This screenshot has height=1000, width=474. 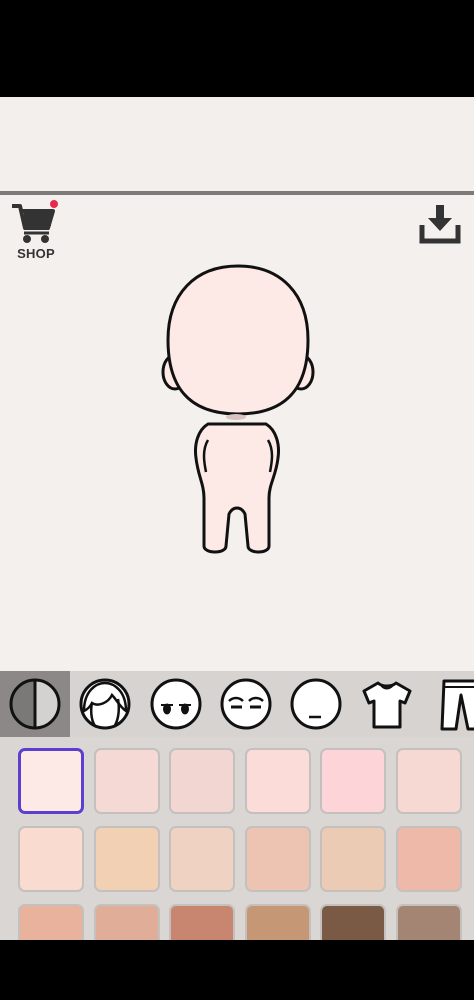 I want to click on hair-icon, so click(x=105, y=704).